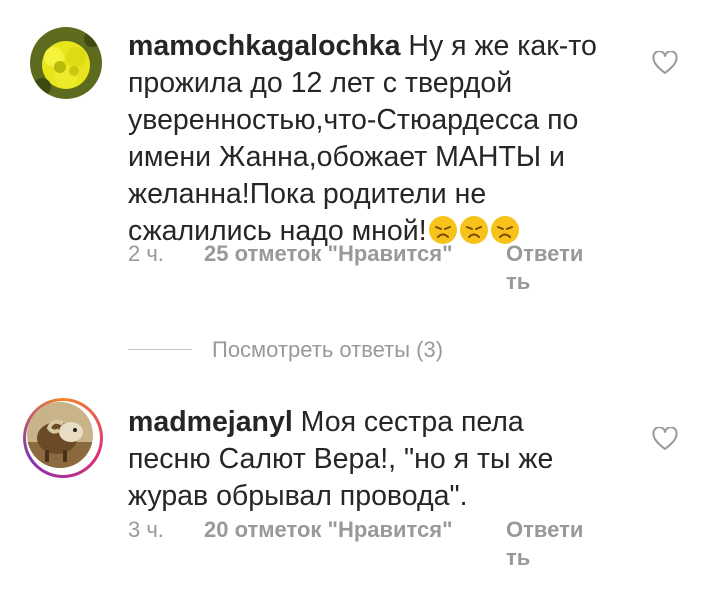 Image resolution: width=720 pixels, height=591 pixels. What do you see at coordinates (328, 254) in the screenshot?
I see `likes-count: 25 отметок "Нравится"` at bounding box center [328, 254].